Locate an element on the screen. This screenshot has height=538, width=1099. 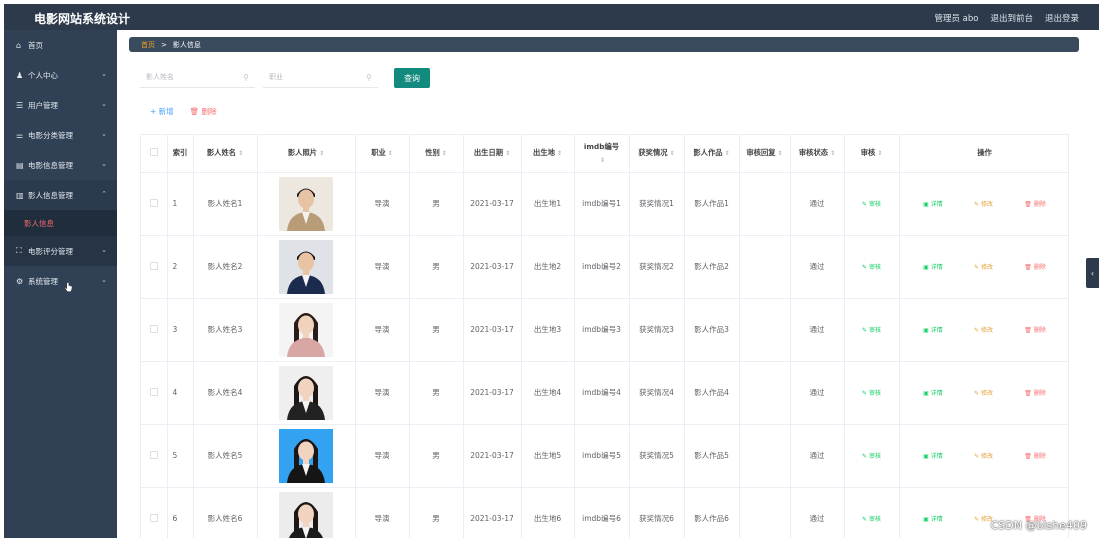
cell-audit-status: 通过 is located at coordinates (817, 330).